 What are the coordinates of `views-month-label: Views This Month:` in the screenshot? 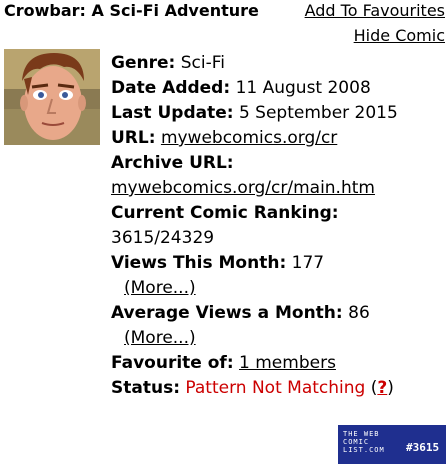 It's located at (199, 263).